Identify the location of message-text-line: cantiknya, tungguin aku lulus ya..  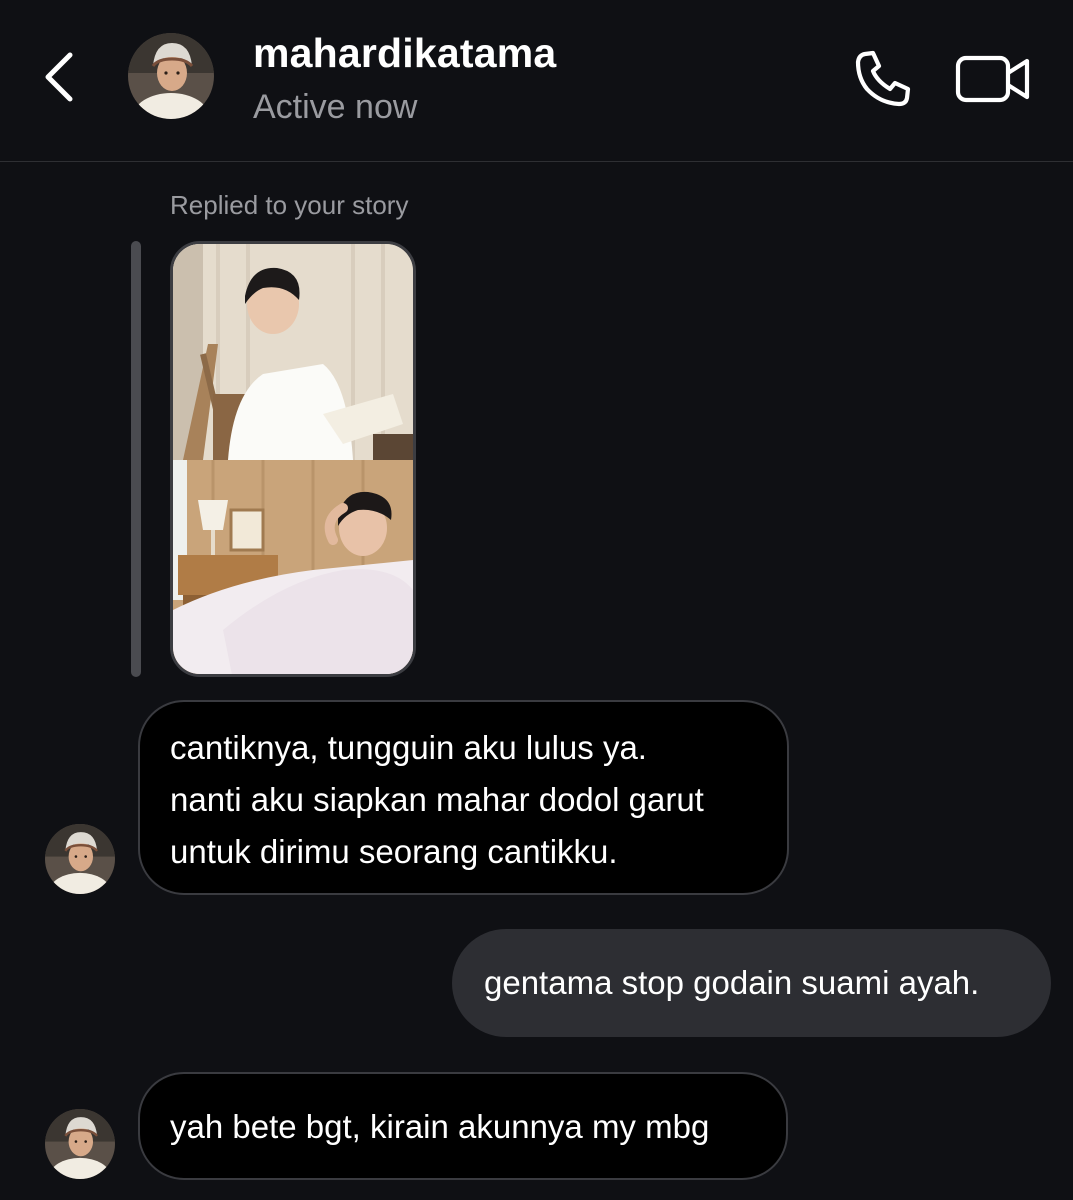
(408, 747).